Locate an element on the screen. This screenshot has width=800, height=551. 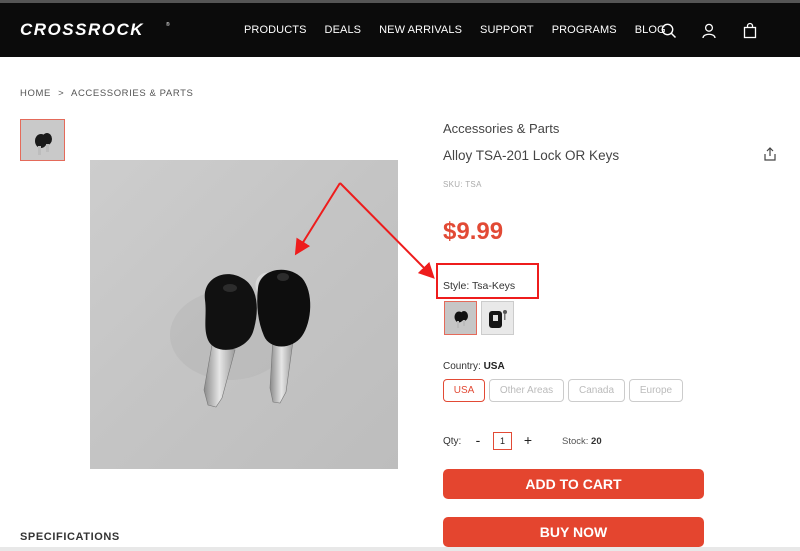
buy-now-button: BUY NOW is located at coordinates (573, 532).